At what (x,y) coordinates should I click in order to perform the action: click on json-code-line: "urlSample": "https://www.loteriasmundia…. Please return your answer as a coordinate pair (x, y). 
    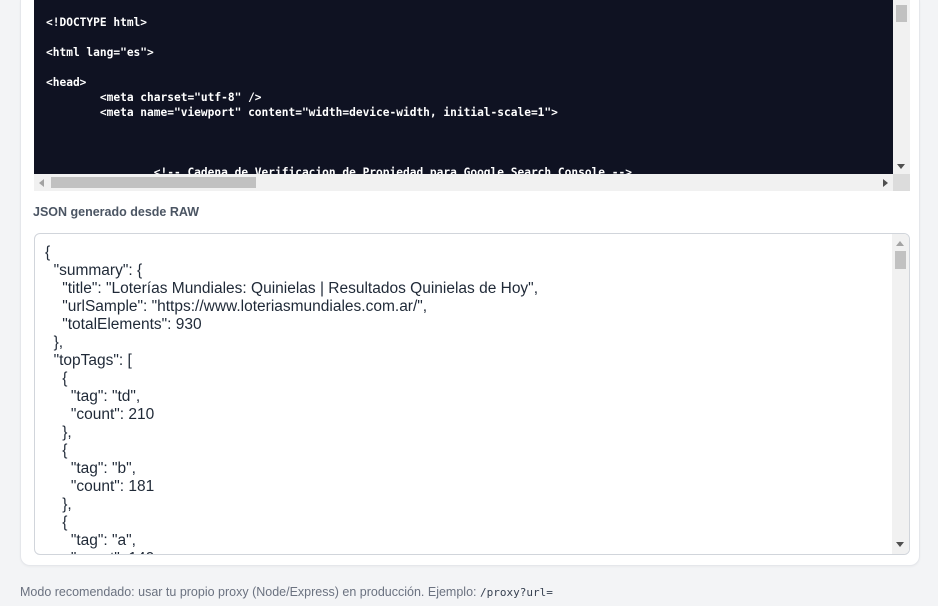
    Looking at the image, I should click on (236, 306).